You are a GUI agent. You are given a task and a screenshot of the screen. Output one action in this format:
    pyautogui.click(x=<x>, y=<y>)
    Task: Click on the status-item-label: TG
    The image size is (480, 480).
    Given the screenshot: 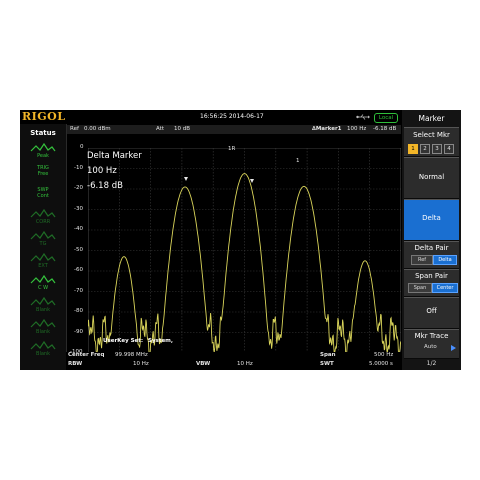 What is the action you would take?
    pyautogui.click(x=43, y=244)
    